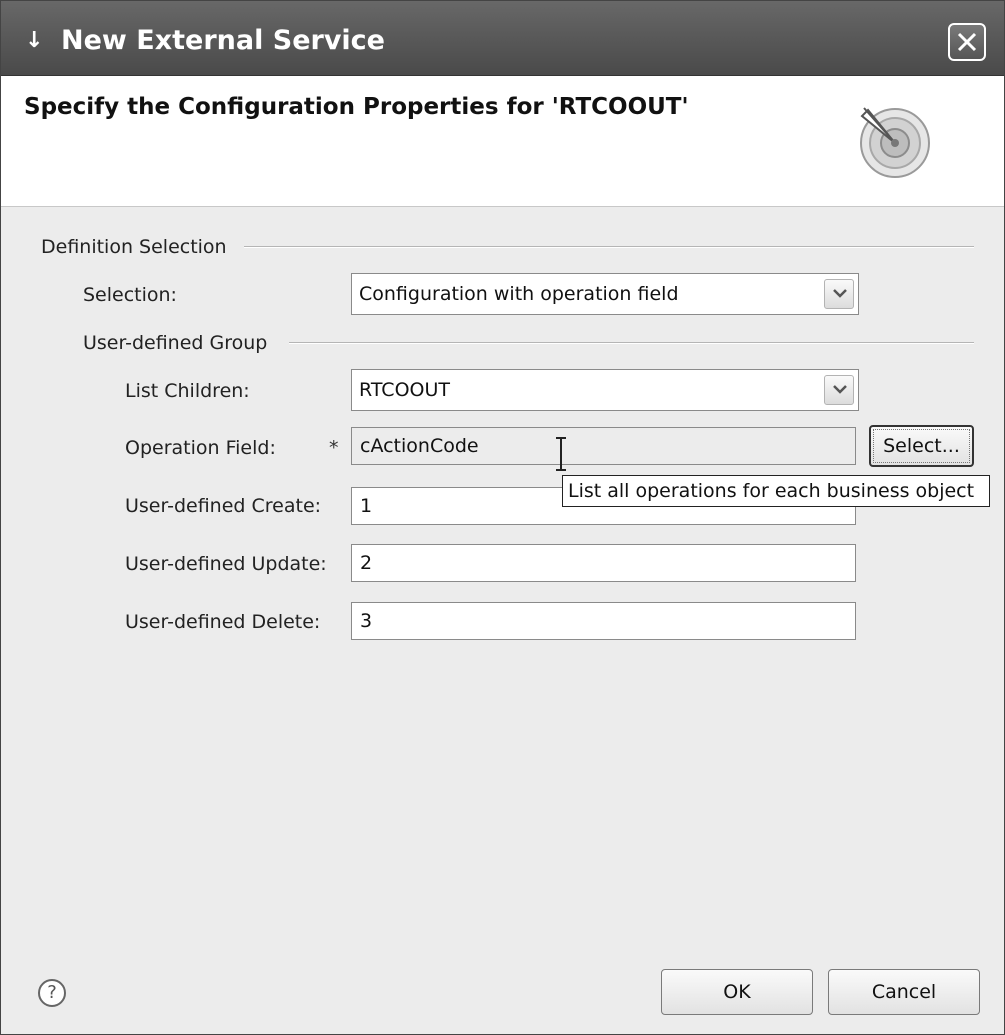 The height and width of the screenshot is (1035, 1005). Describe the element at coordinates (603, 446) in the screenshot. I see `operation-field-input: cActionCode` at that location.